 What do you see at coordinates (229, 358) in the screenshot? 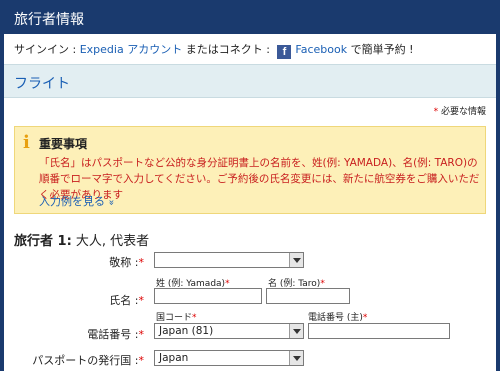
I see `passport-country-select: Japan` at bounding box center [229, 358].